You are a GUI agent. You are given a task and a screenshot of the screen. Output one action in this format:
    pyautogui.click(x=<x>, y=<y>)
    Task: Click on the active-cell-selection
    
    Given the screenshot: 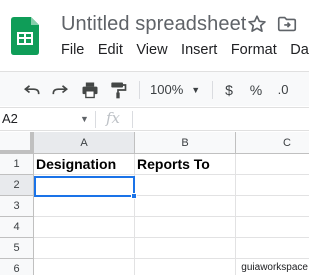 What is the action you would take?
    pyautogui.click(x=84, y=186)
    